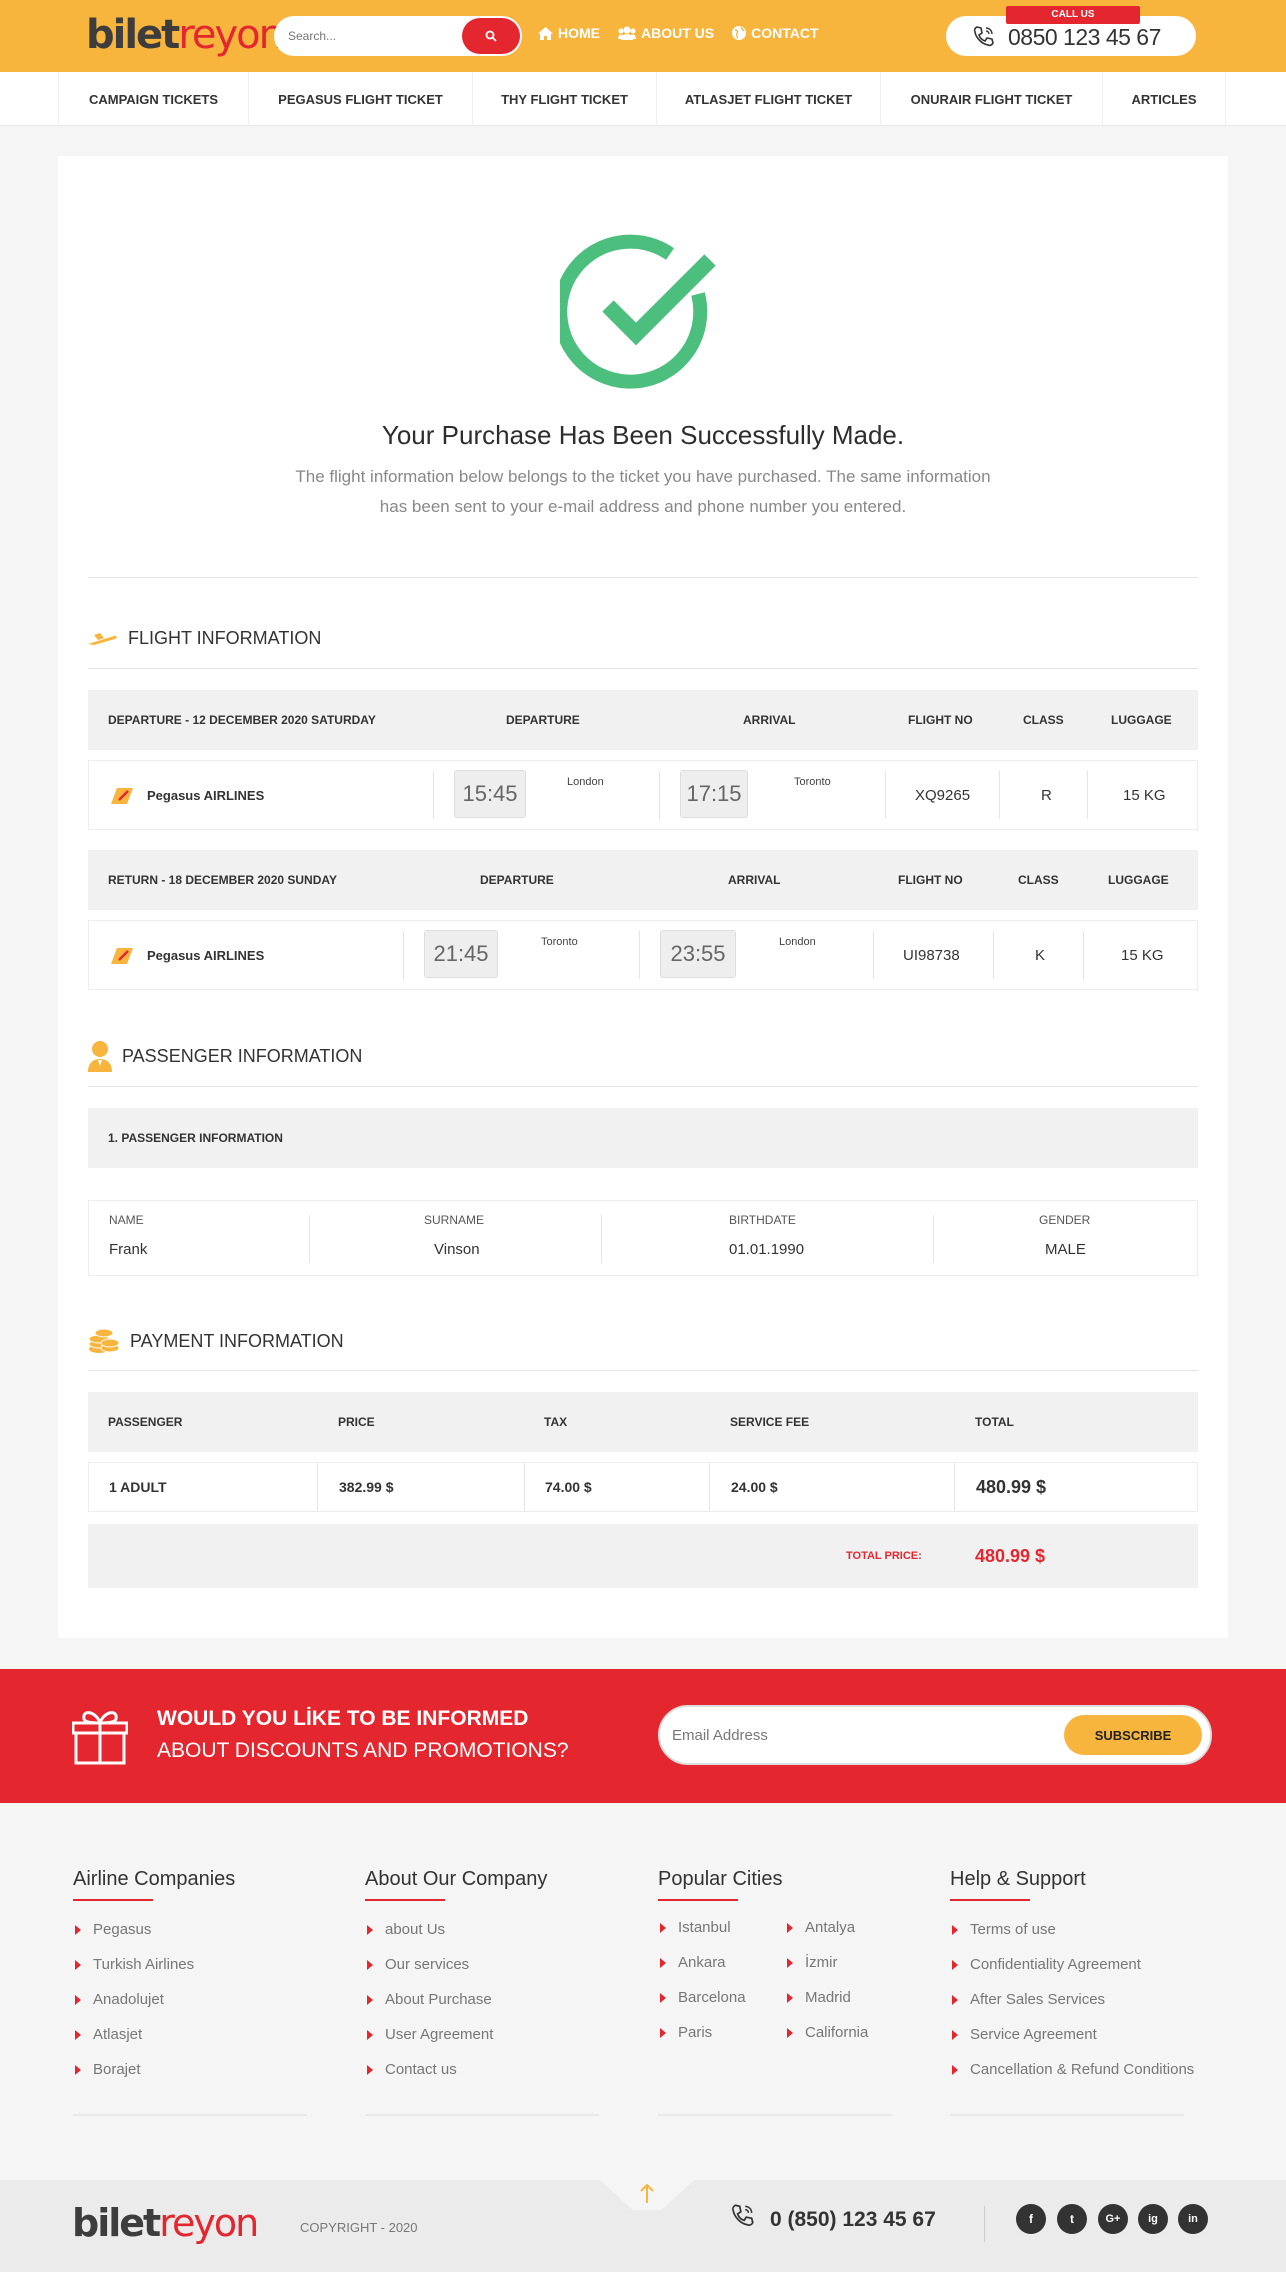  What do you see at coordinates (1072, 2008) in the screenshot?
I see `footer-link: After Sales Services` at bounding box center [1072, 2008].